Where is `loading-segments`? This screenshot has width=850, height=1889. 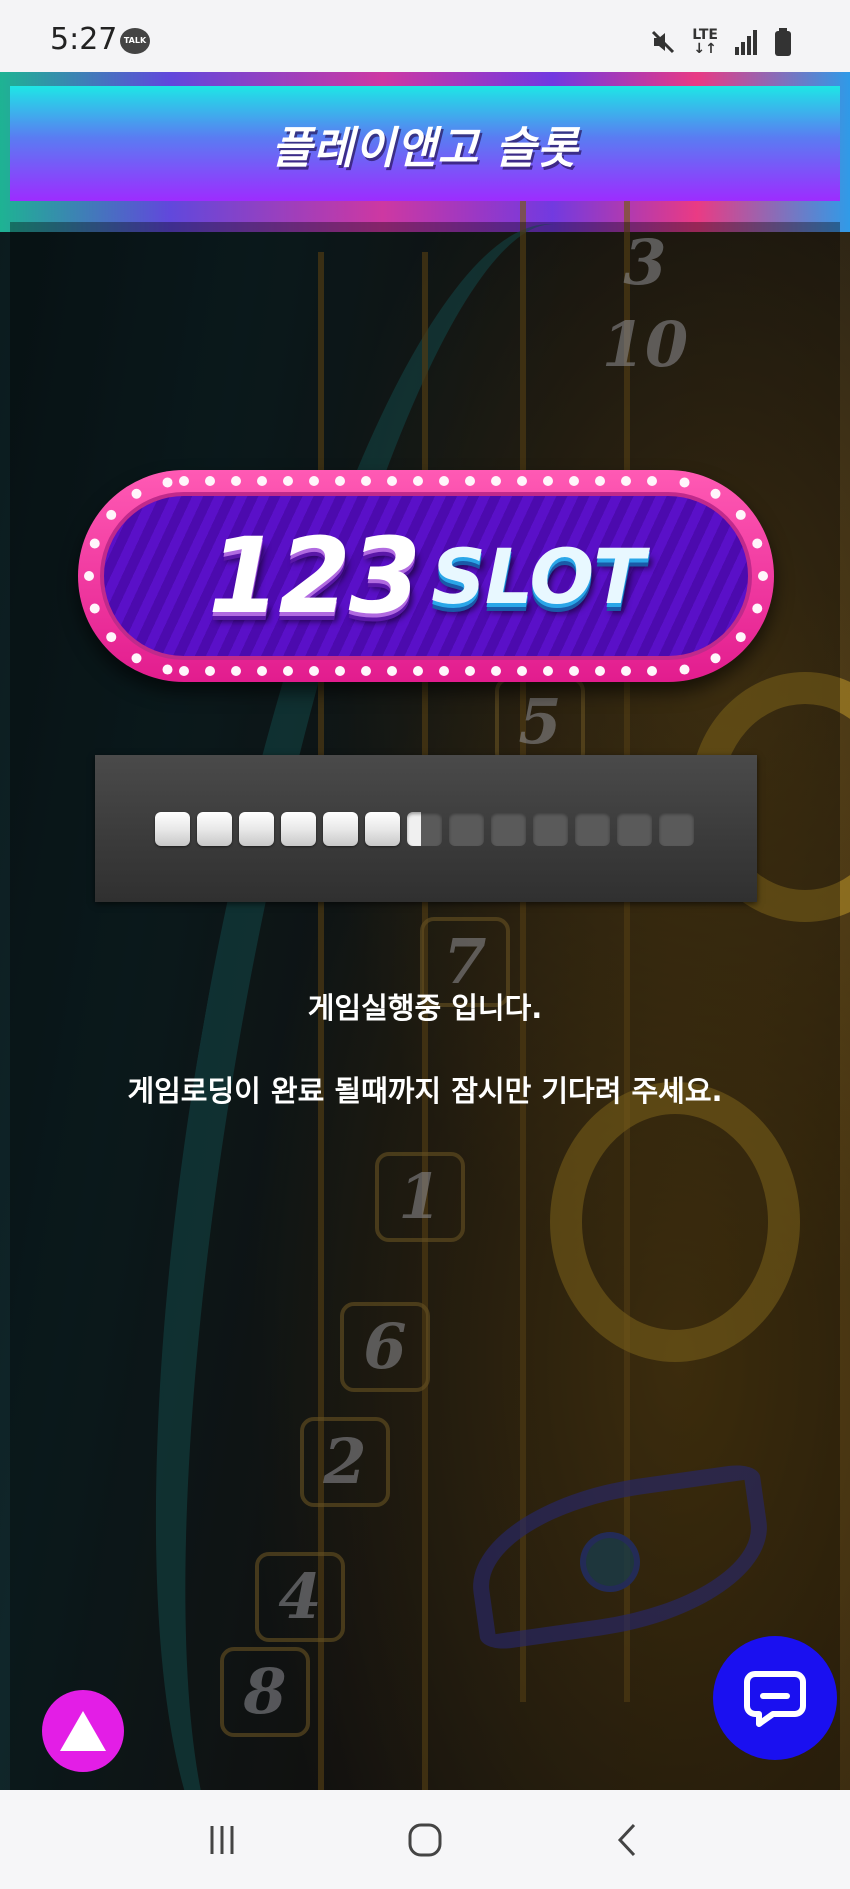
loading-segments is located at coordinates (424, 829).